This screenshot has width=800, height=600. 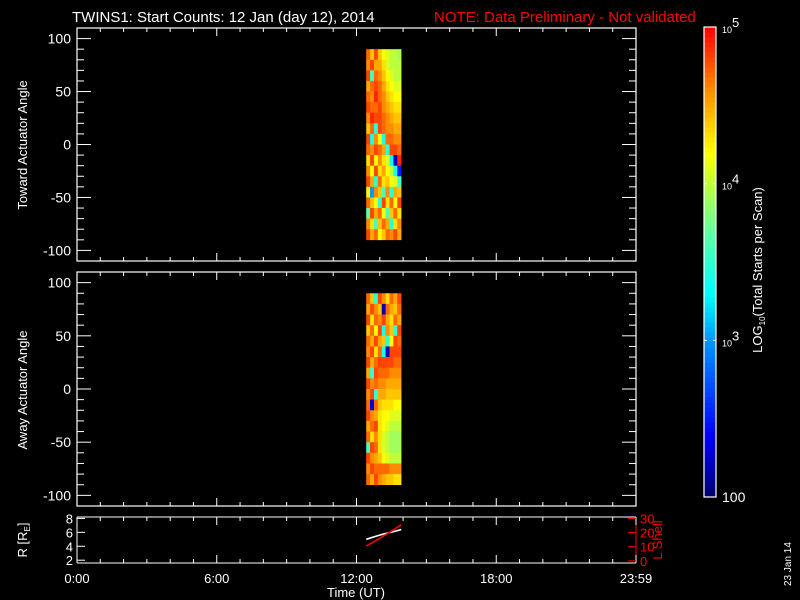 I want to click on colorbar-tick-base: 100, so click(x=734, y=497).